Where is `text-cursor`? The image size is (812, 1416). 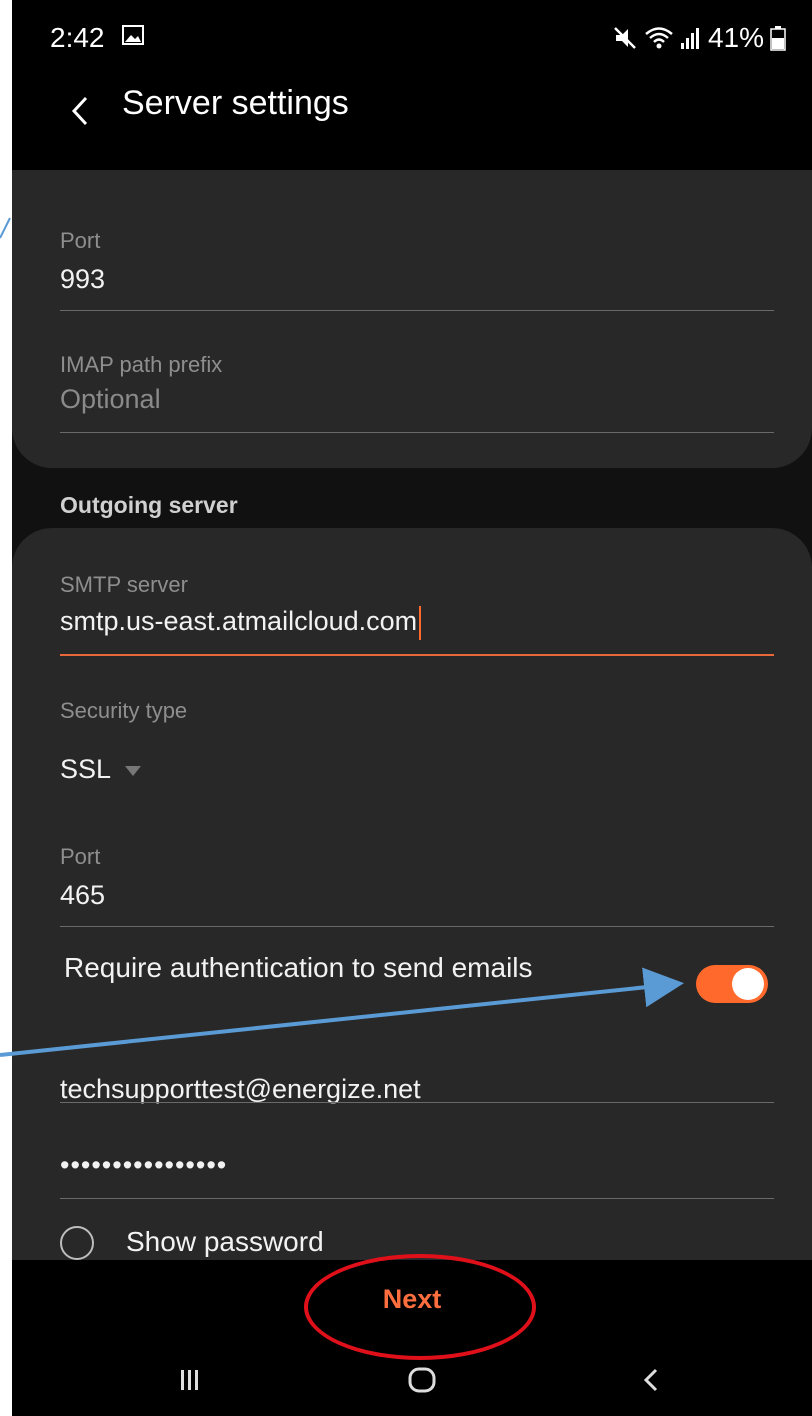
text-cursor is located at coordinates (420, 623).